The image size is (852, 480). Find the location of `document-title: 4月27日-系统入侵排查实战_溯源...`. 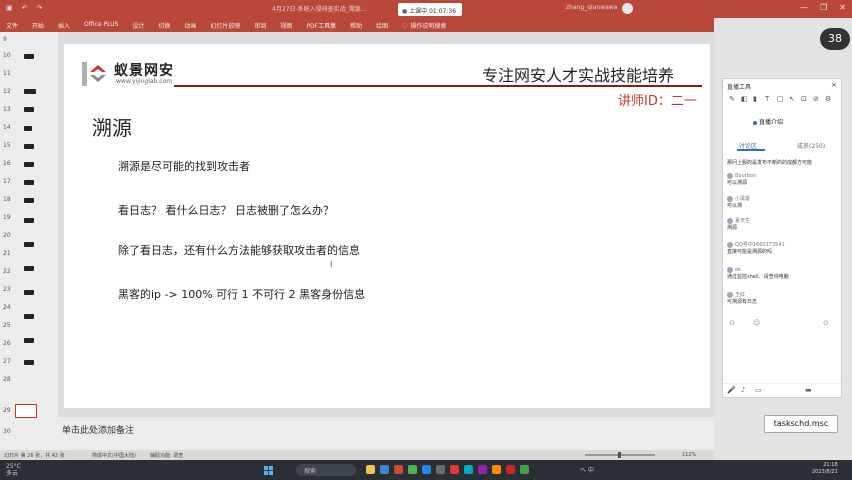

document-title: 4月27日-系统入侵排查实战_溯源... is located at coordinates (319, 9).